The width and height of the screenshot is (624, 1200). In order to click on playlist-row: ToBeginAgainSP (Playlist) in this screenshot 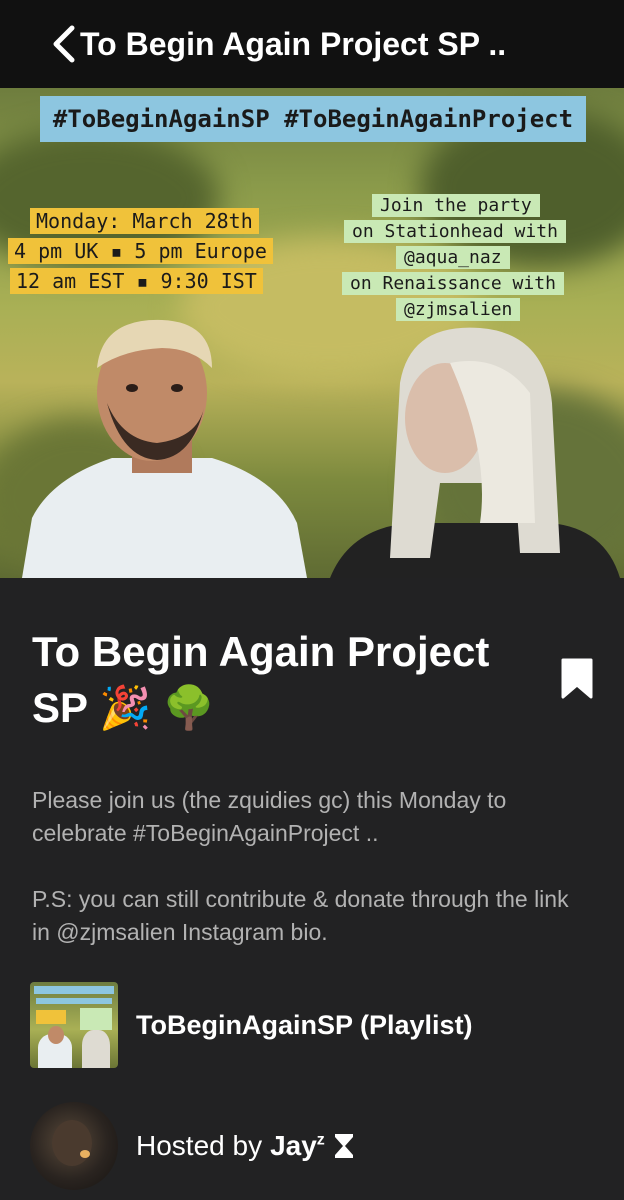, I will do `click(312, 1025)`.